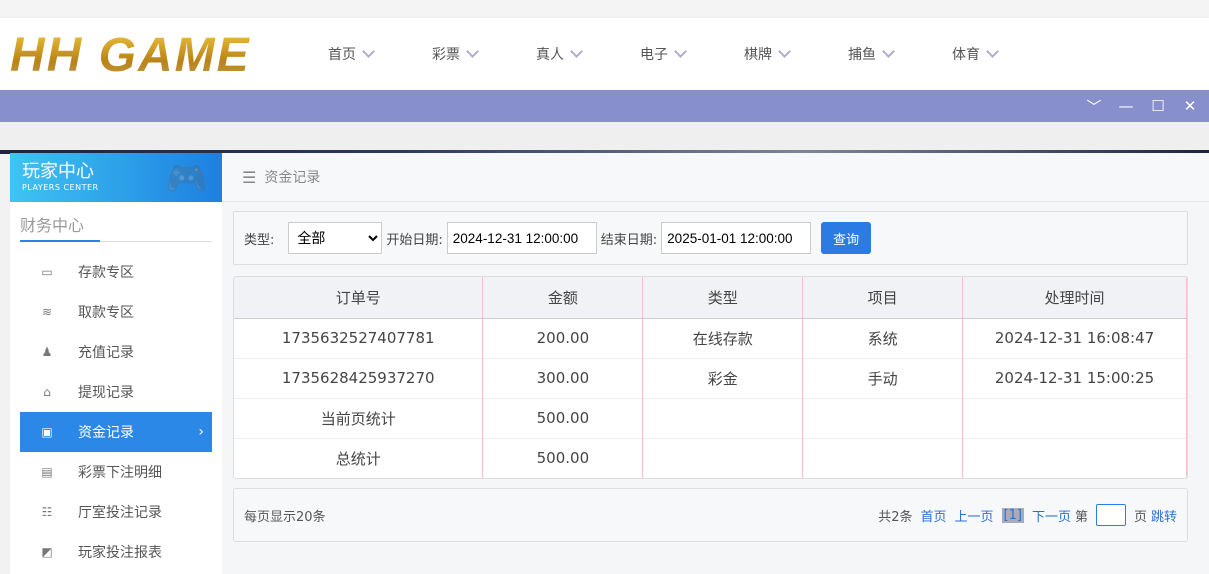  I want to click on first-page-link: 首页, so click(933, 515).